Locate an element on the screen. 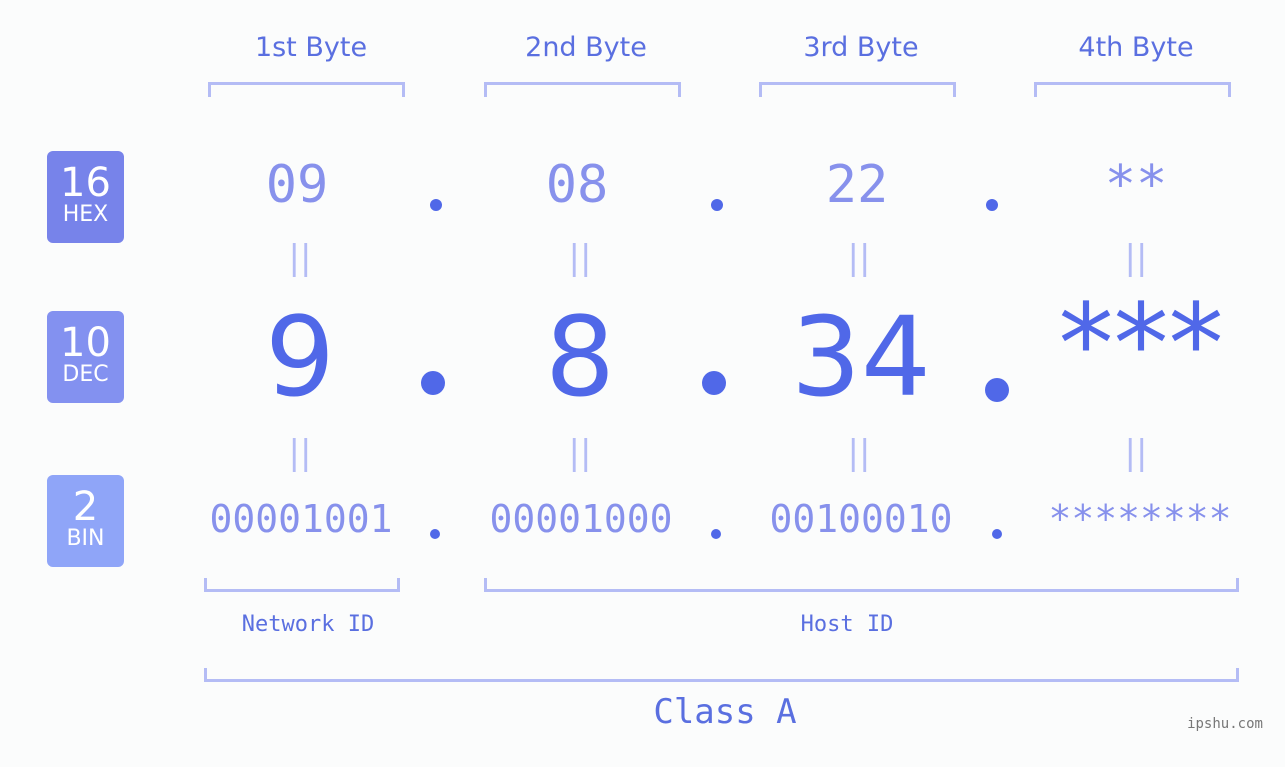  byte-header-2: 2nd Byte is located at coordinates (586, 47).